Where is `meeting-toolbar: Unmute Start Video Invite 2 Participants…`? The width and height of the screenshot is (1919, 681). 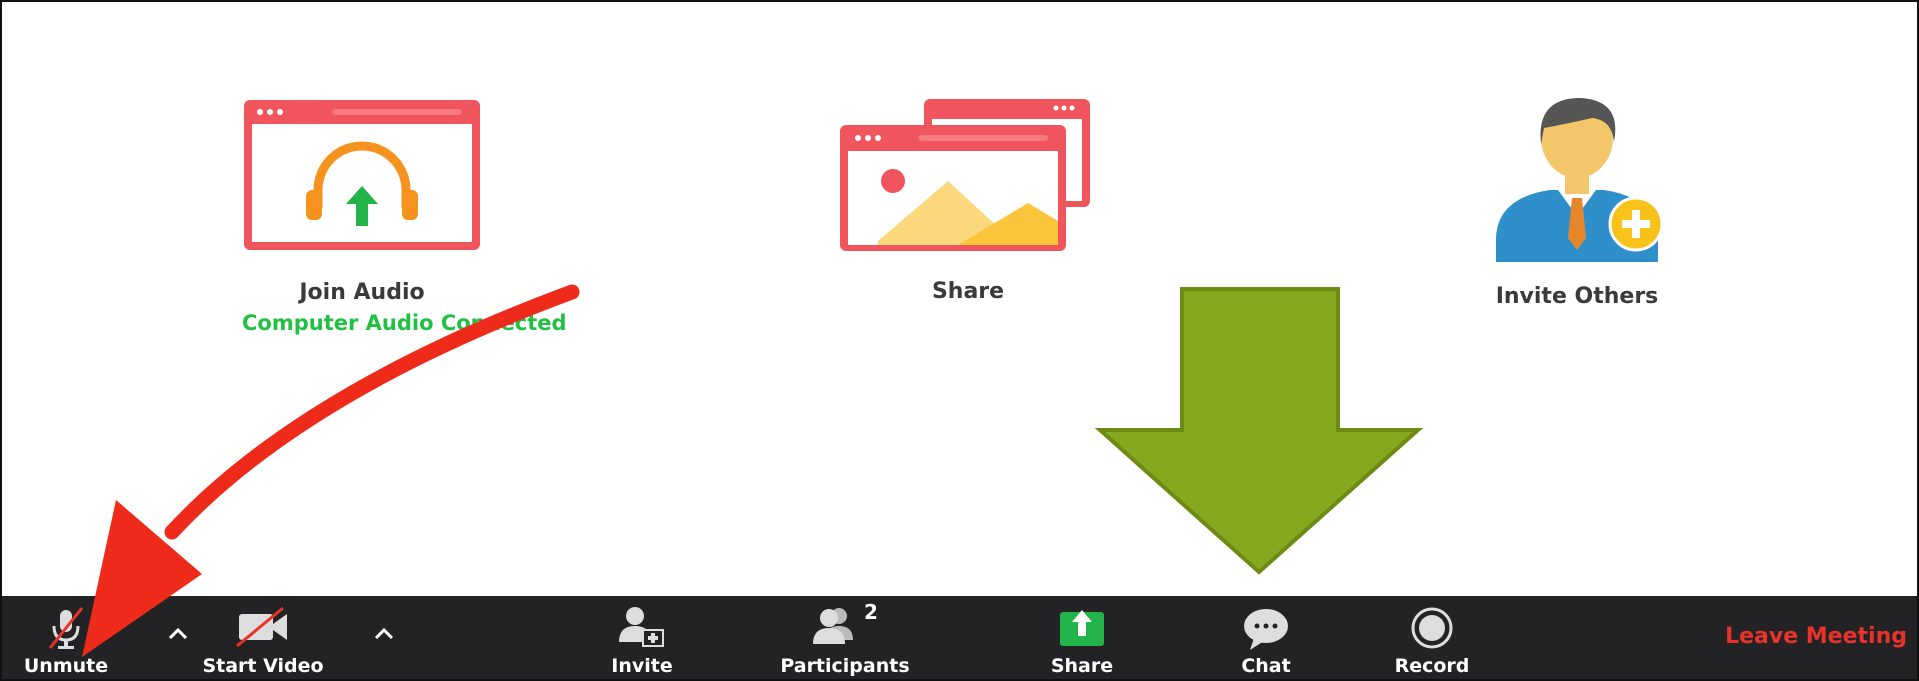 meeting-toolbar: Unmute Start Video Invite 2 Participants… is located at coordinates (959, 637).